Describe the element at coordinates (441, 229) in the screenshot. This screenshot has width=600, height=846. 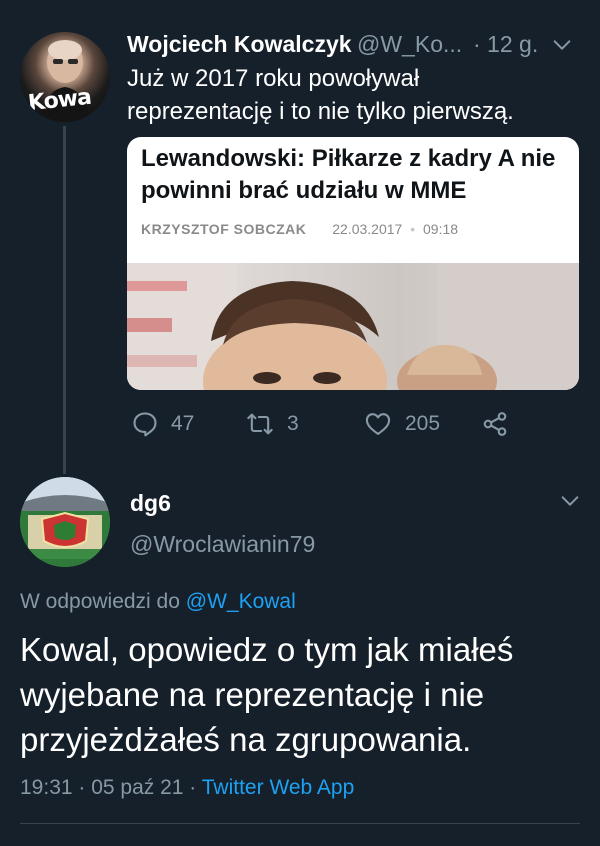
I see `card-time: 09:18` at that location.